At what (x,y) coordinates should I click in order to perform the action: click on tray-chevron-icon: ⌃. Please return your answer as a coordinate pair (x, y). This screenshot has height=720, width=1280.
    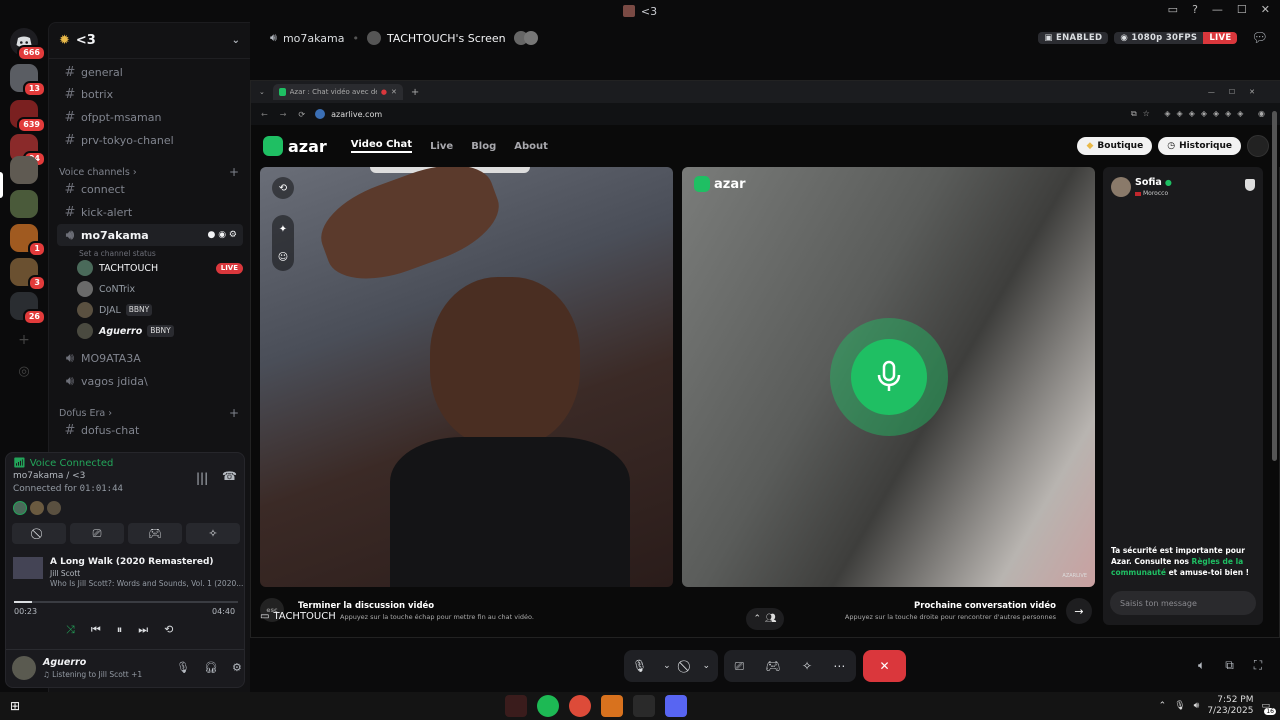
    Looking at the image, I should click on (1163, 706).